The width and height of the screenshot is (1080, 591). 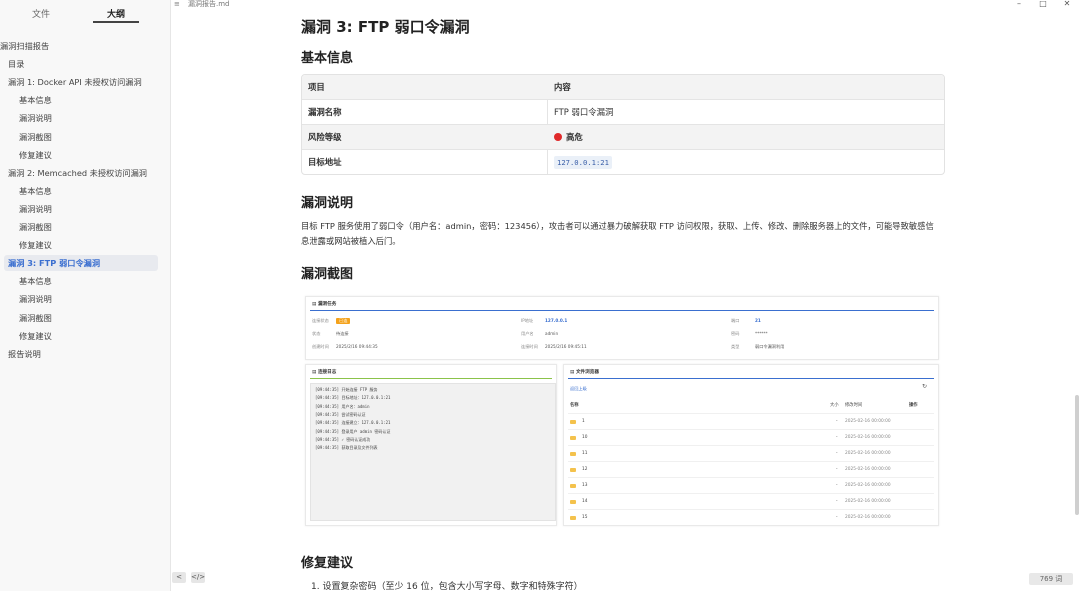 What do you see at coordinates (1077, 455) in the screenshot?
I see `scrollbar` at bounding box center [1077, 455].